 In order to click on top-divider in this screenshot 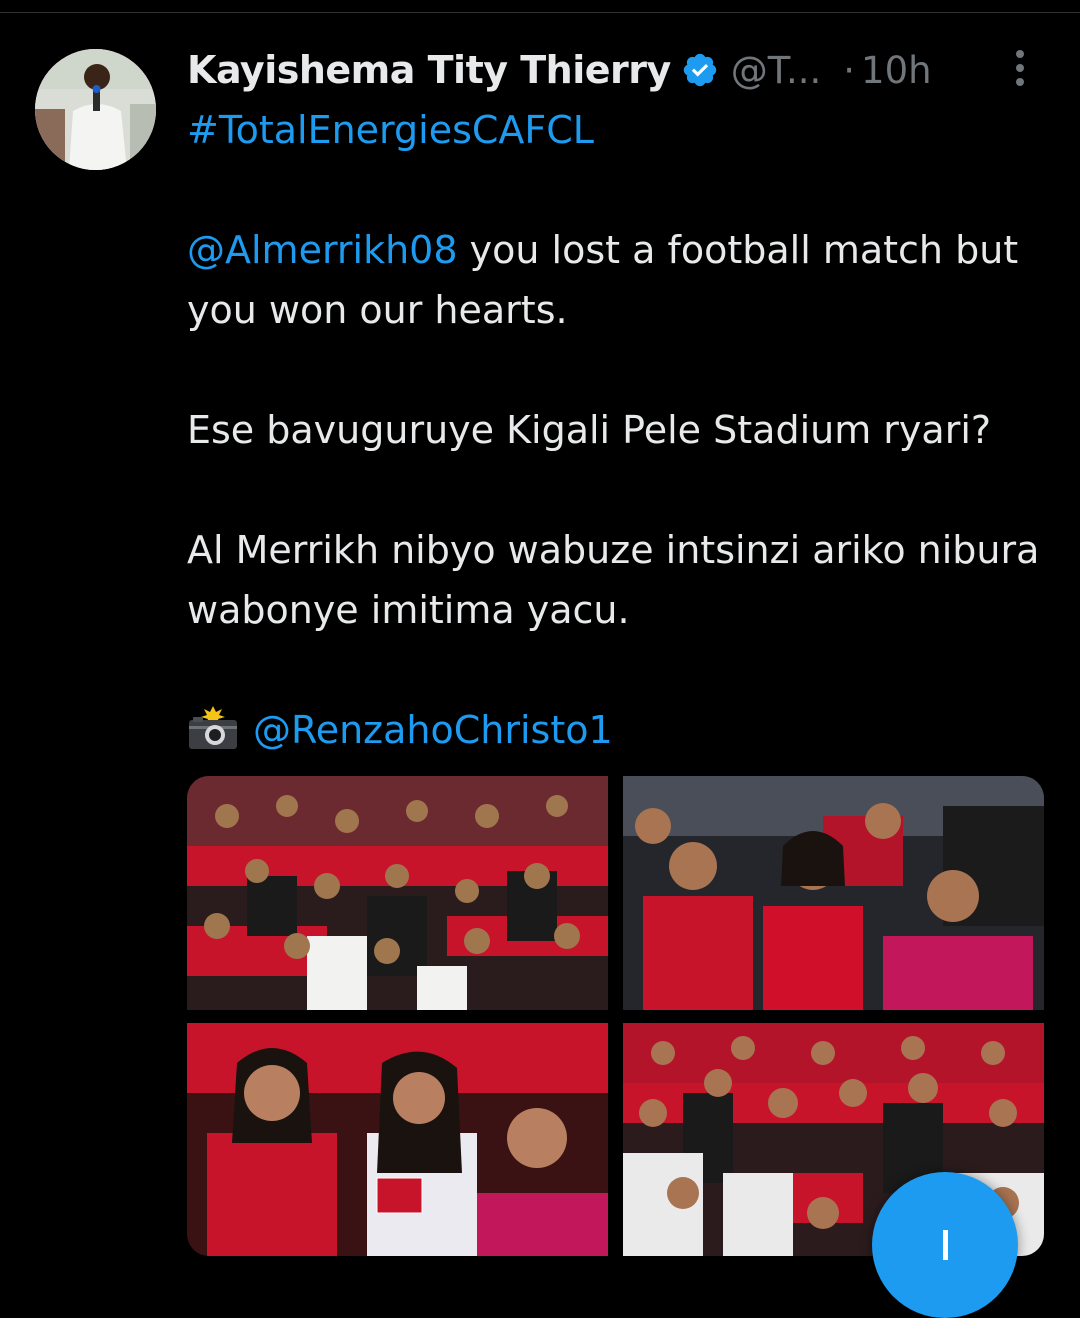, I will do `click(540, 12)`.